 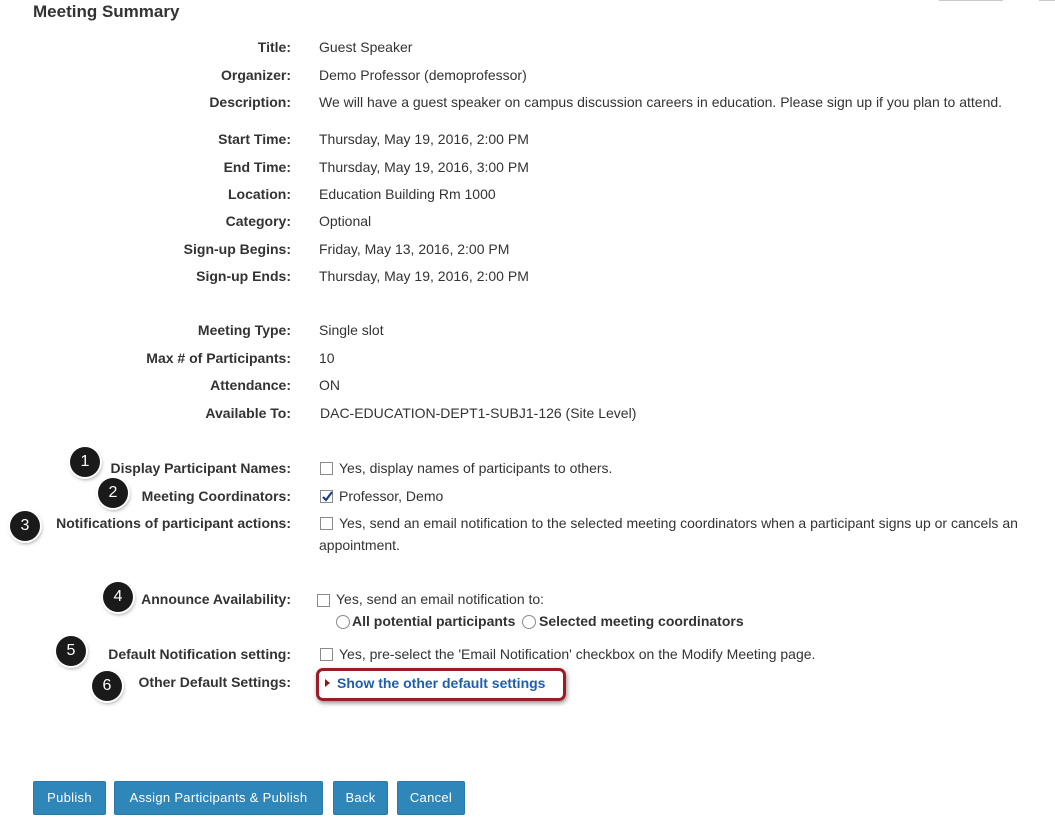 What do you see at coordinates (351, 330) in the screenshot?
I see `meeting-type-value: Single slot` at bounding box center [351, 330].